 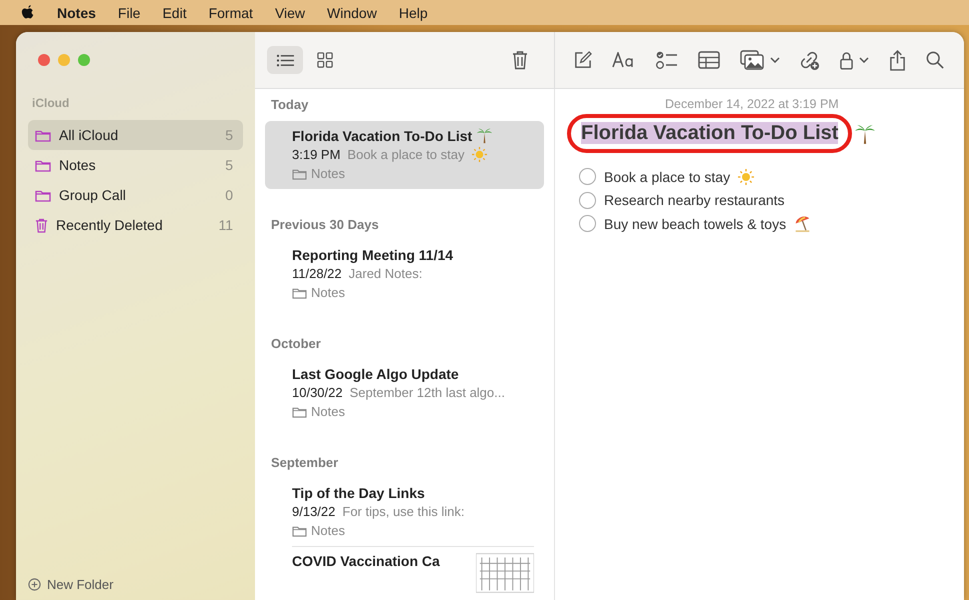 What do you see at coordinates (366, 561) in the screenshot?
I see `note-title: COVID Vaccination Ca` at bounding box center [366, 561].